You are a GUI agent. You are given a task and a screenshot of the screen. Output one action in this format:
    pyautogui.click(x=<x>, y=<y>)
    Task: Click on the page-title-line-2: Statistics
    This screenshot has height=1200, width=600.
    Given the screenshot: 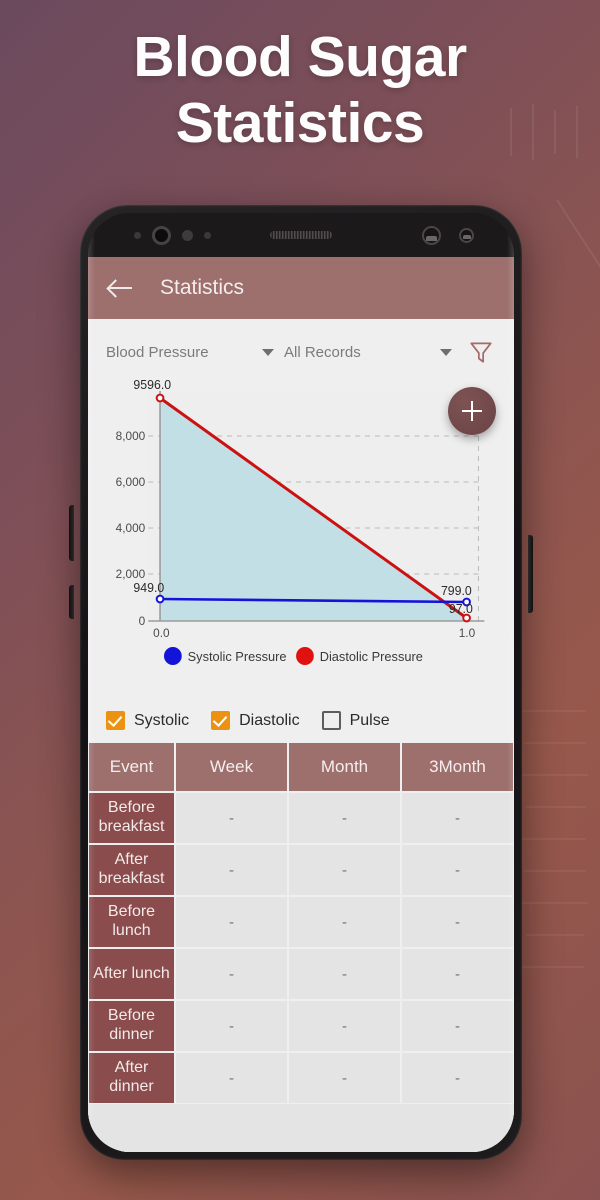 What is the action you would take?
    pyautogui.click(x=300, y=123)
    